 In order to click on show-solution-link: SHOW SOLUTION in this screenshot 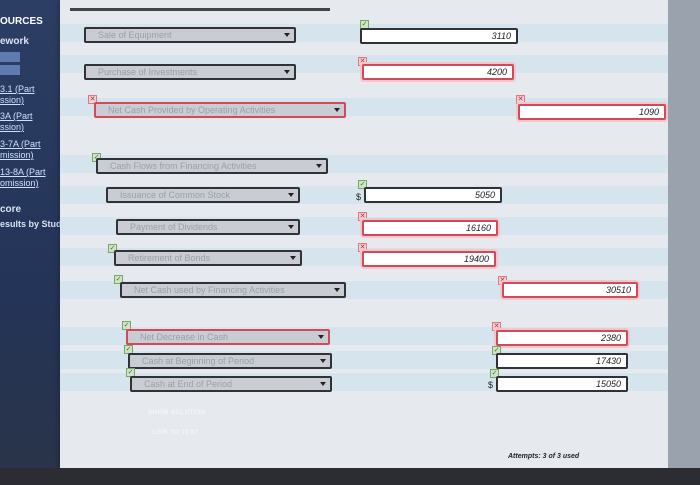, I will do `click(177, 413)`.